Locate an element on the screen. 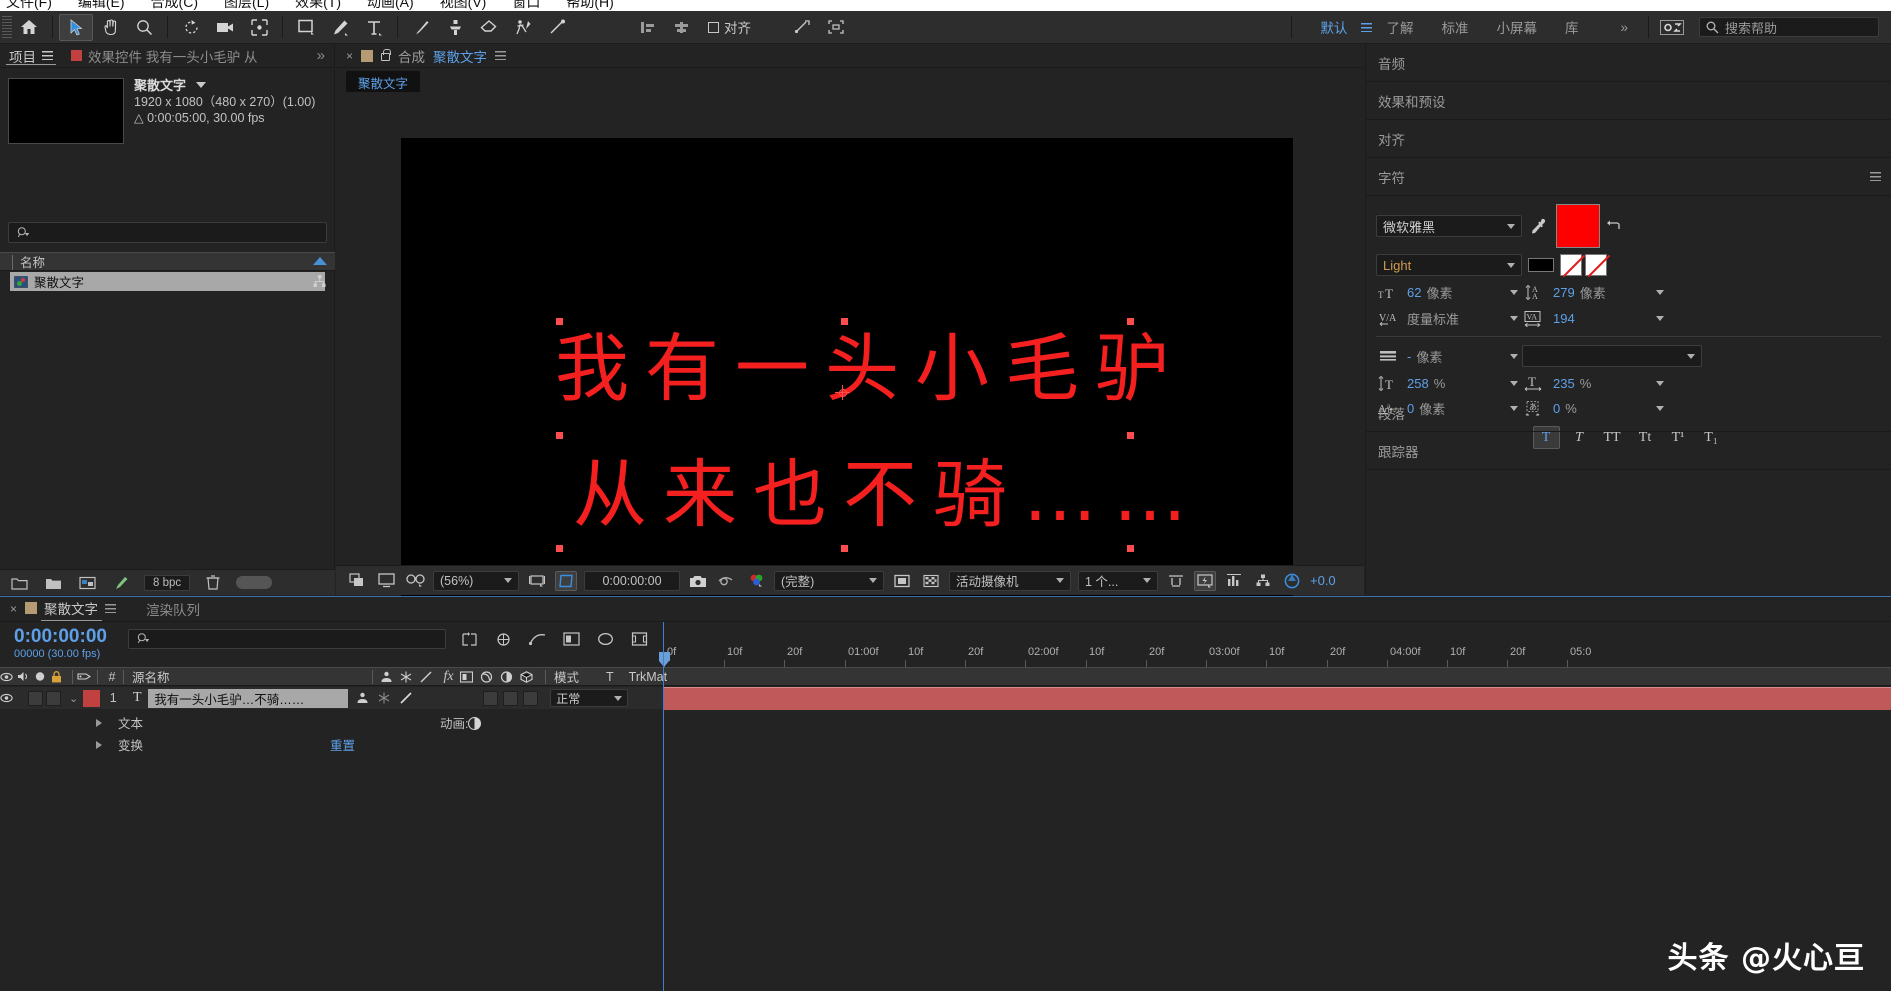 The image size is (1891, 991). timeline-graph-icon is located at coordinates (1234, 581).